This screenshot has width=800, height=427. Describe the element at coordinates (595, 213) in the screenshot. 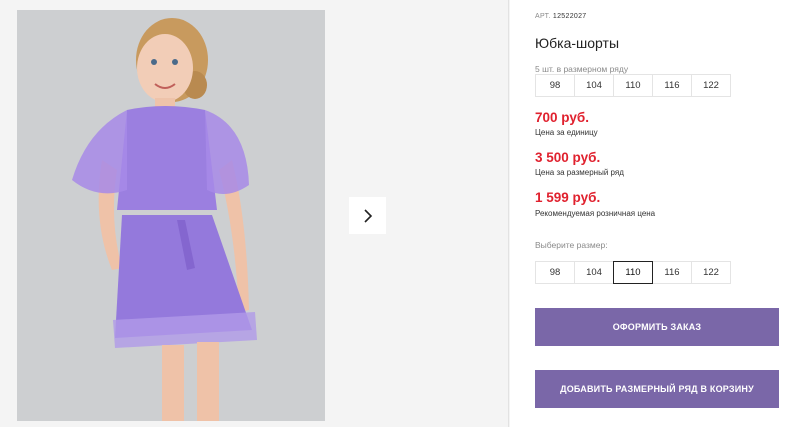

I see `retail-price-caption: Рекомендуемая розничная цена` at that location.